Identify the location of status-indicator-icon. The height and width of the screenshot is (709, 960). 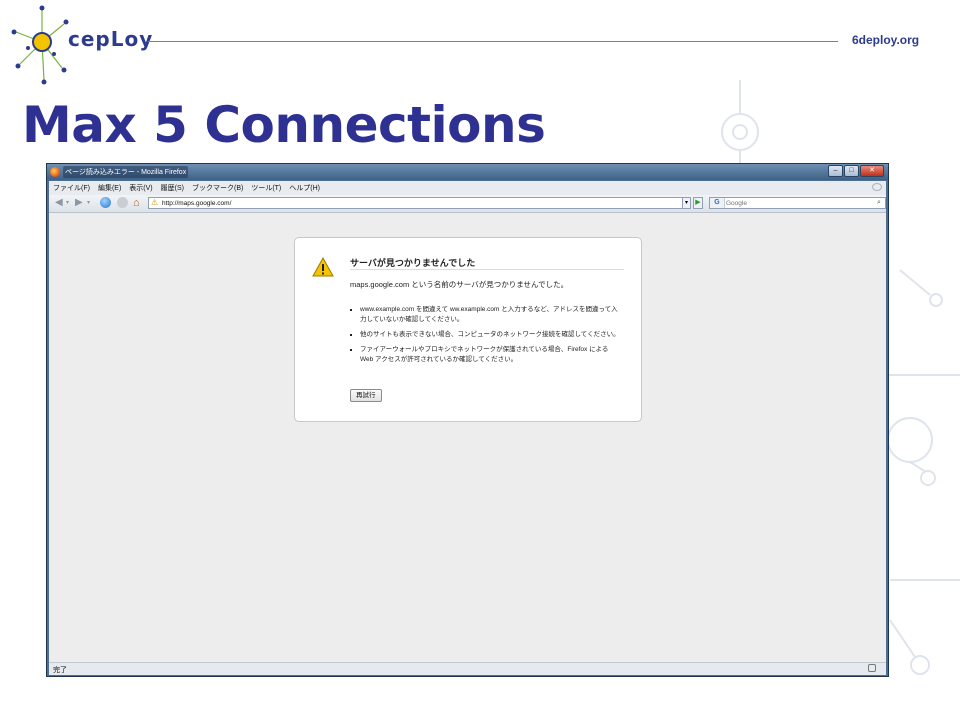
(872, 668).